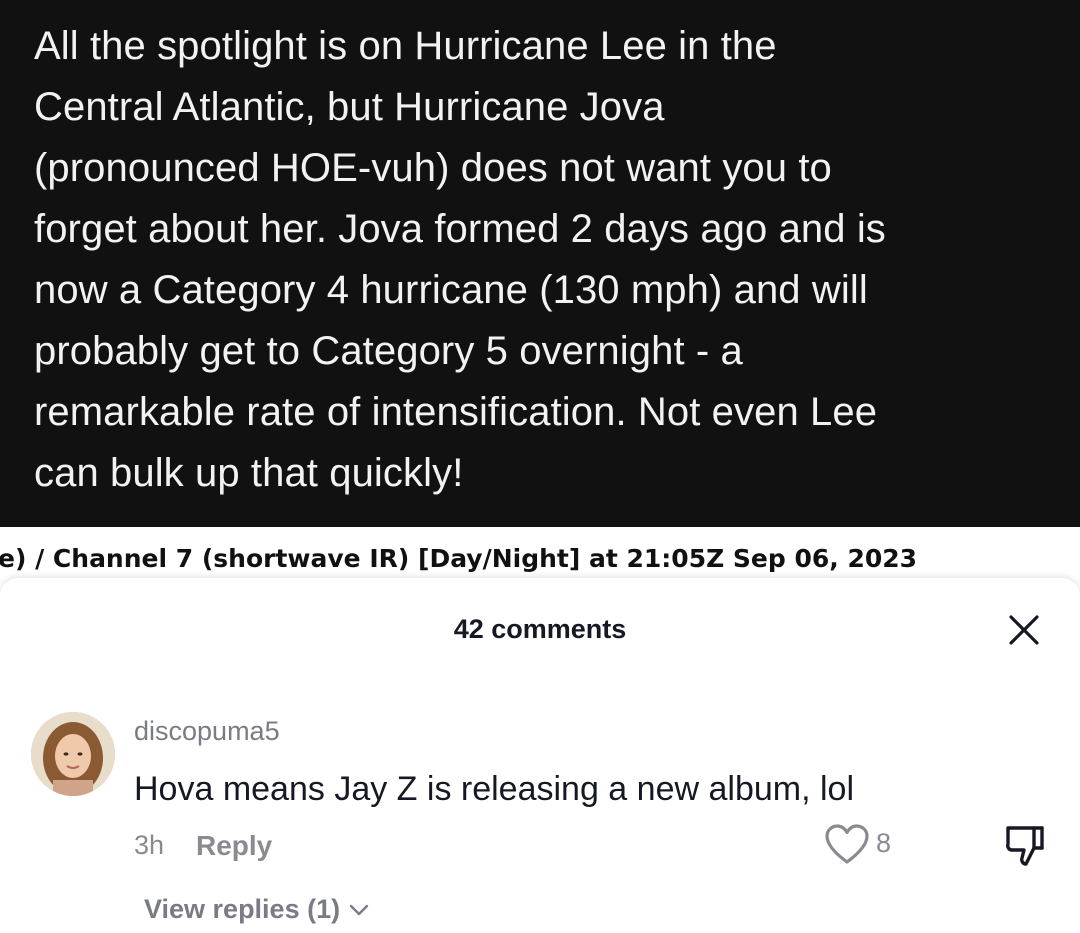 The height and width of the screenshot is (933, 1080). I want to click on dislike-button, so click(1025, 845).